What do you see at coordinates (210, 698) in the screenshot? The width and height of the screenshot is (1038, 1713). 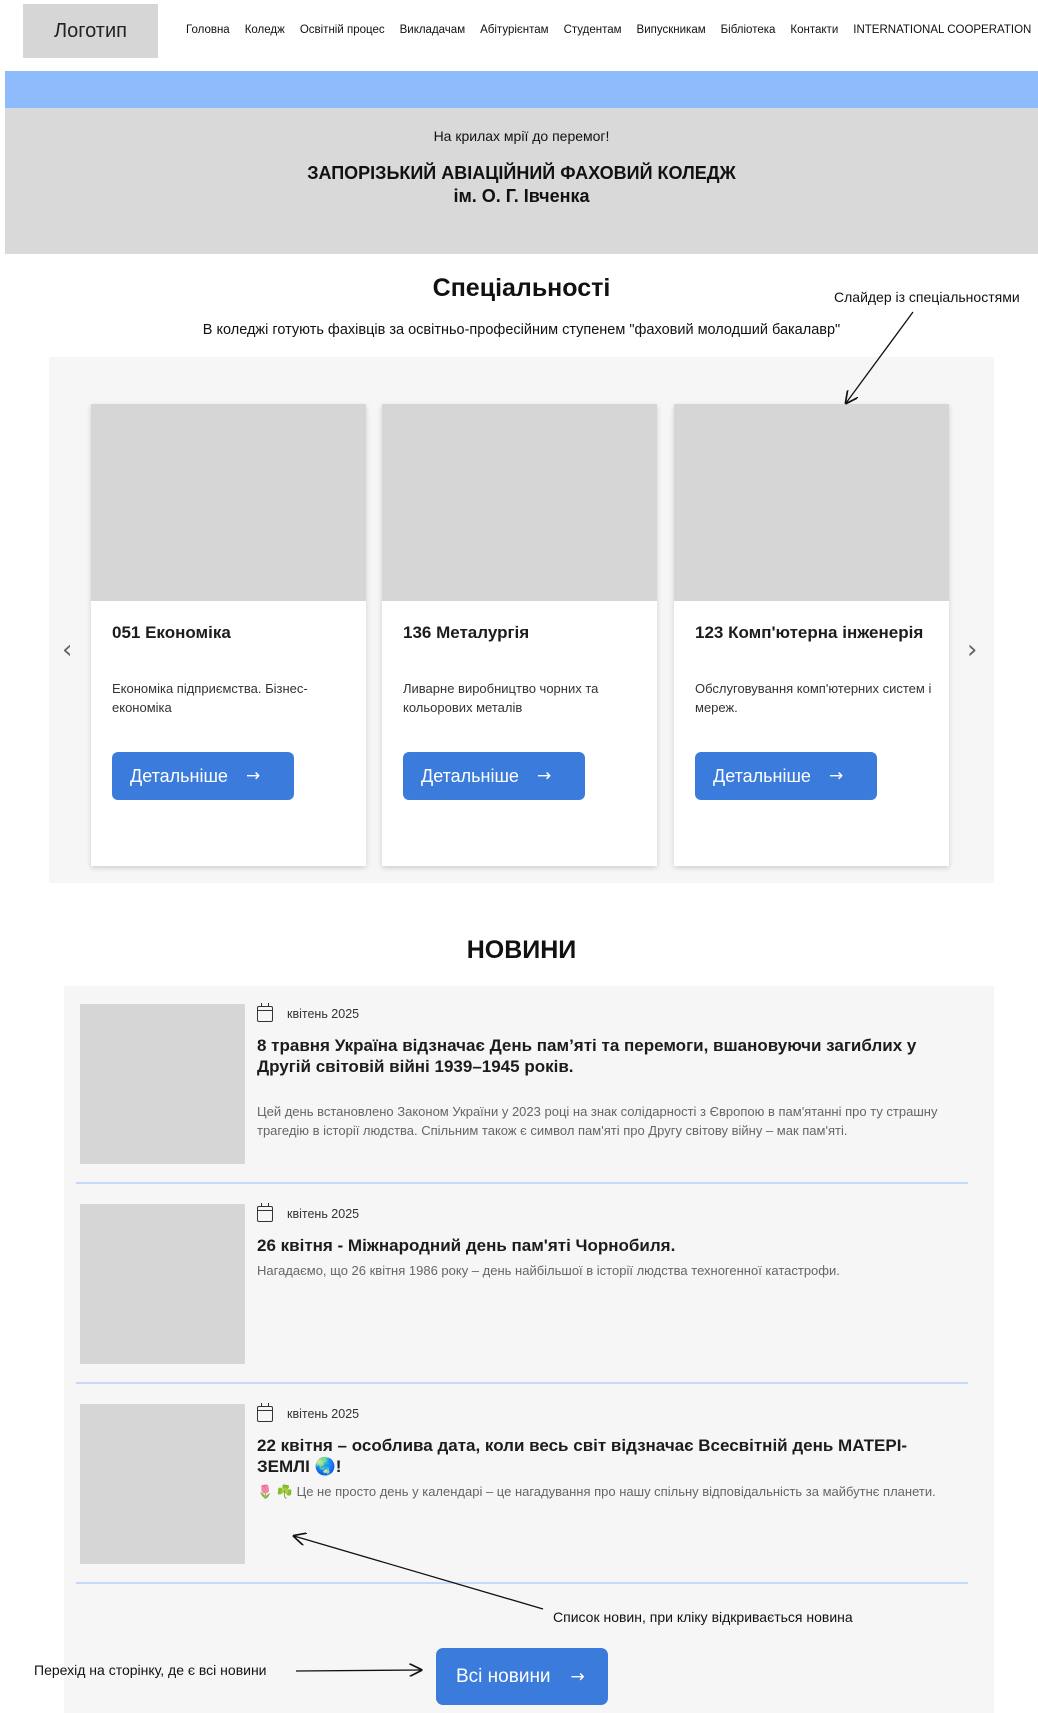 I see `specialty-description: Економіка підприємства. Бізнес-економіка` at bounding box center [210, 698].